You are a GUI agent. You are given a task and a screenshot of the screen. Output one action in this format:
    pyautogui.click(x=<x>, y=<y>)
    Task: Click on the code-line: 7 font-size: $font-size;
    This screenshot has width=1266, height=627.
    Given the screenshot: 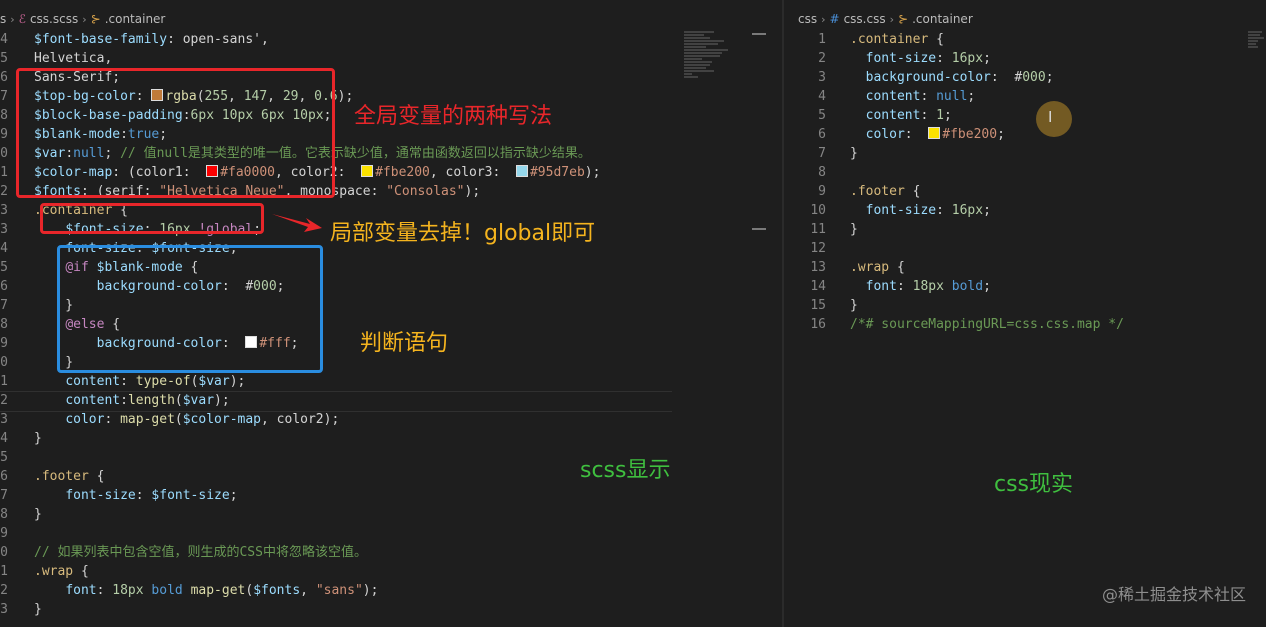 What is the action you would take?
    pyautogui.click(x=391, y=495)
    